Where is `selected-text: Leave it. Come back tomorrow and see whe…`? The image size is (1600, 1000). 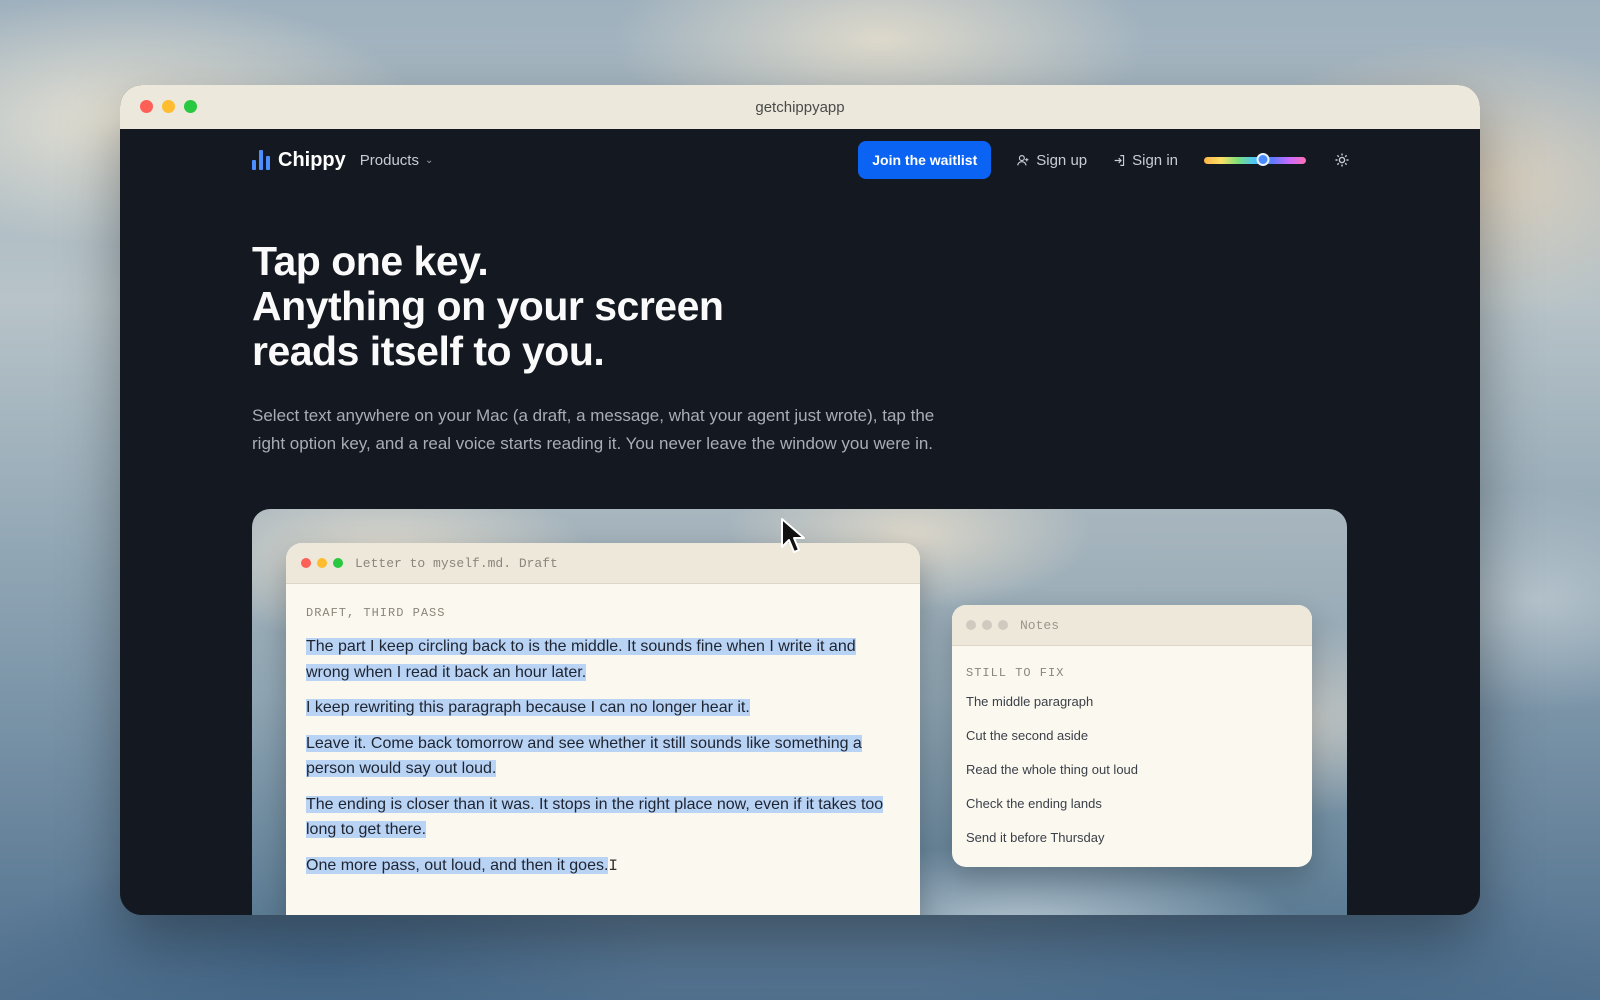
selected-text: Leave it. Come back tomorrow and see whe… is located at coordinates (584, 755).